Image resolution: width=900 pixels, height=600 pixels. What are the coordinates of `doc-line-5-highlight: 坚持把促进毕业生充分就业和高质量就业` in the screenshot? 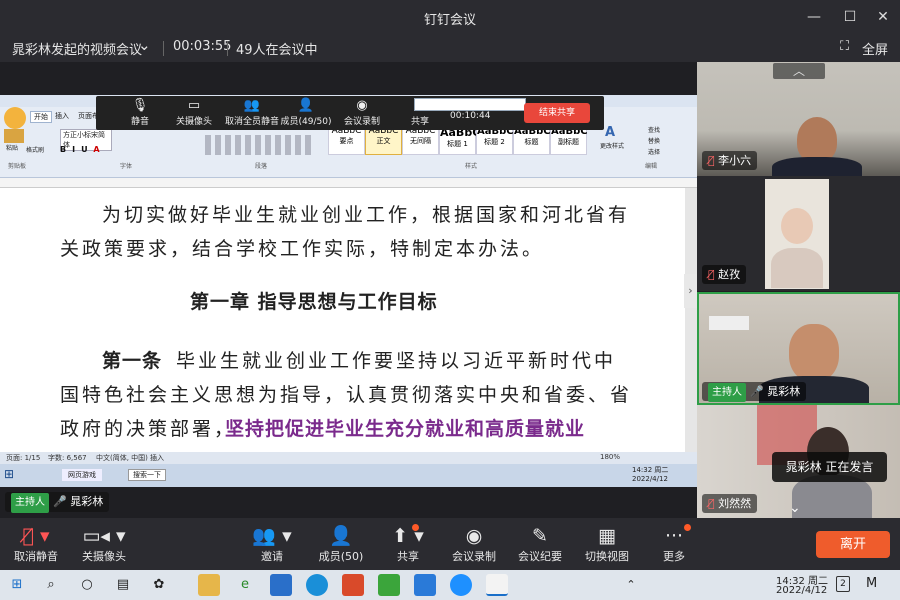 It's located at (405, 429).